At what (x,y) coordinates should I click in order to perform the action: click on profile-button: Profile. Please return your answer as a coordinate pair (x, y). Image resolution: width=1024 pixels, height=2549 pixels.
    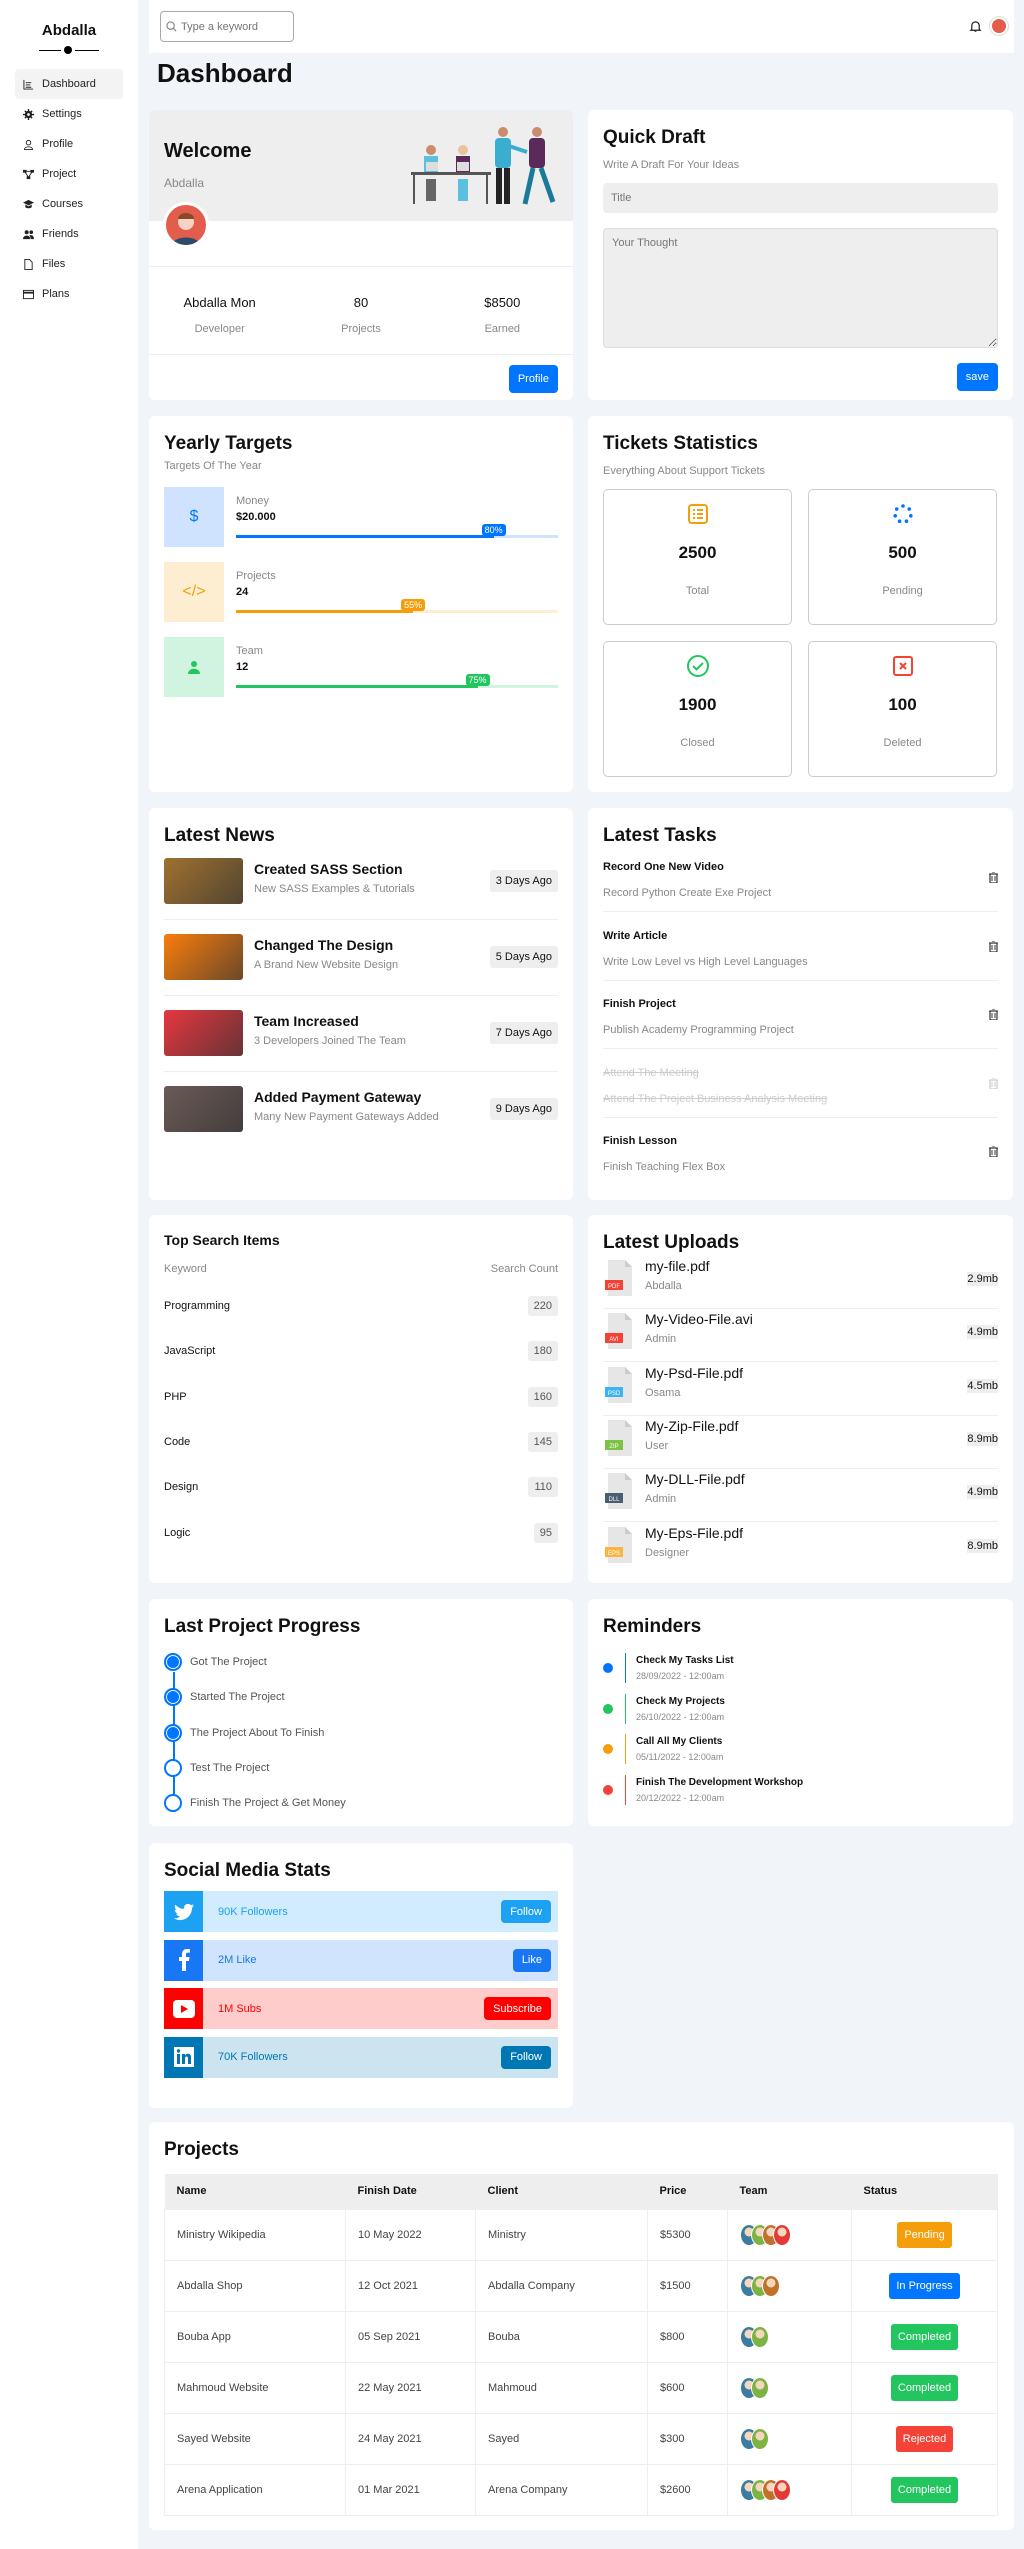
    Looking at the image, I should click on (533, 379).